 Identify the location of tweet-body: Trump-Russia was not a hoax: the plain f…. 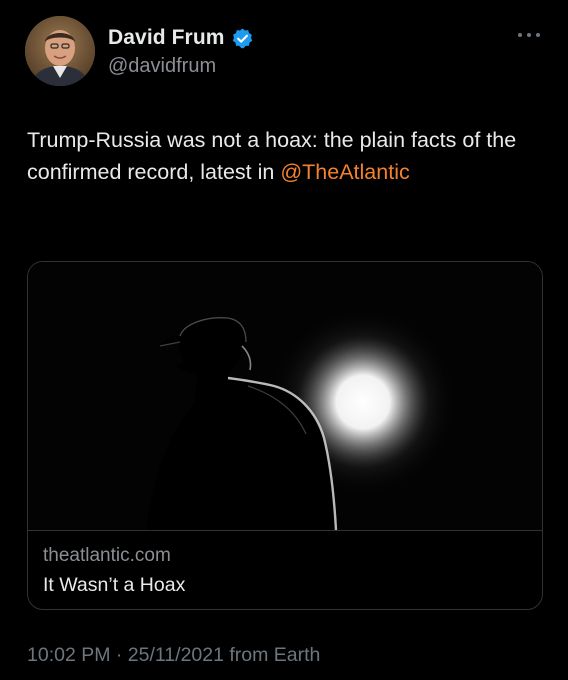
(272, 156).